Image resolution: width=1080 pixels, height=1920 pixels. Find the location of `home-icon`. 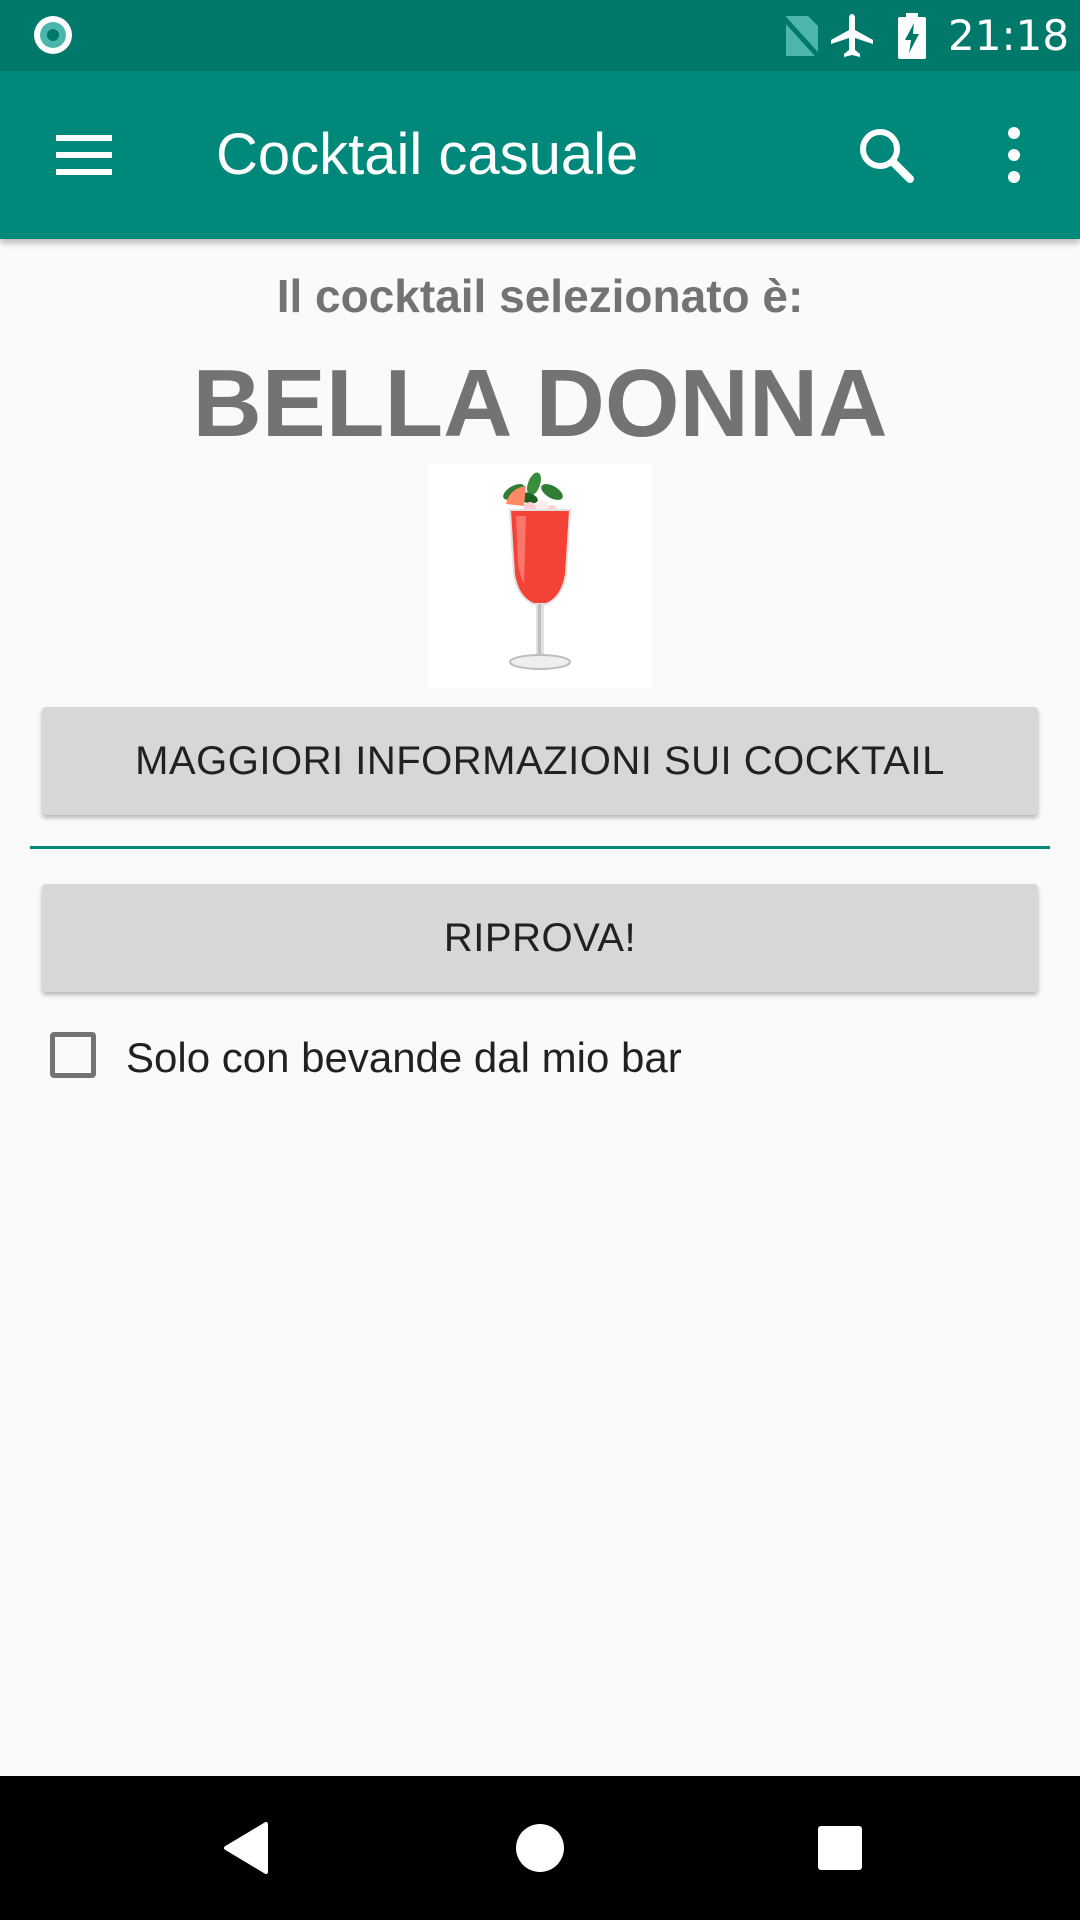

home-icon is located at coordinates (540, 1848).